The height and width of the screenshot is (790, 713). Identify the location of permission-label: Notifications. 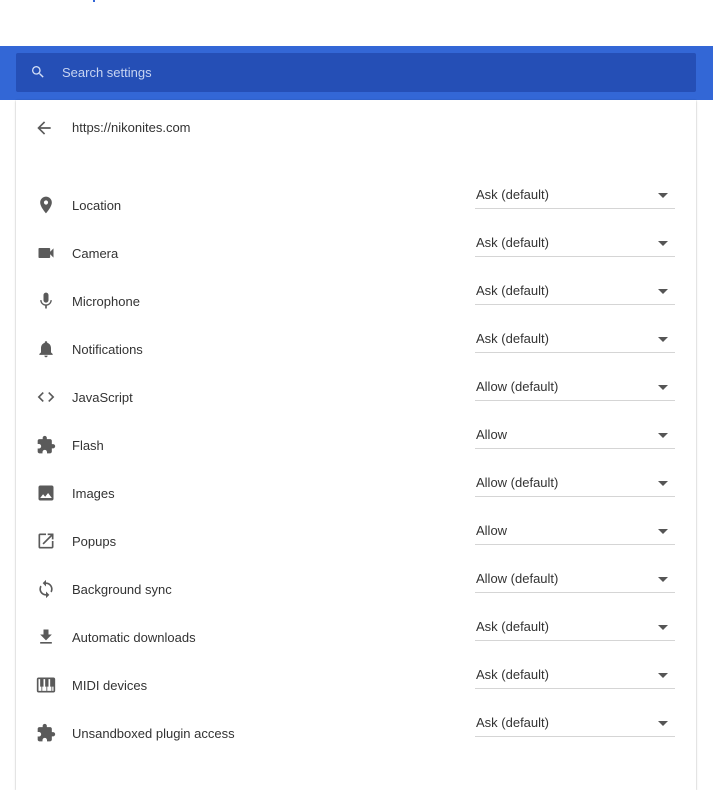
(107, 349).